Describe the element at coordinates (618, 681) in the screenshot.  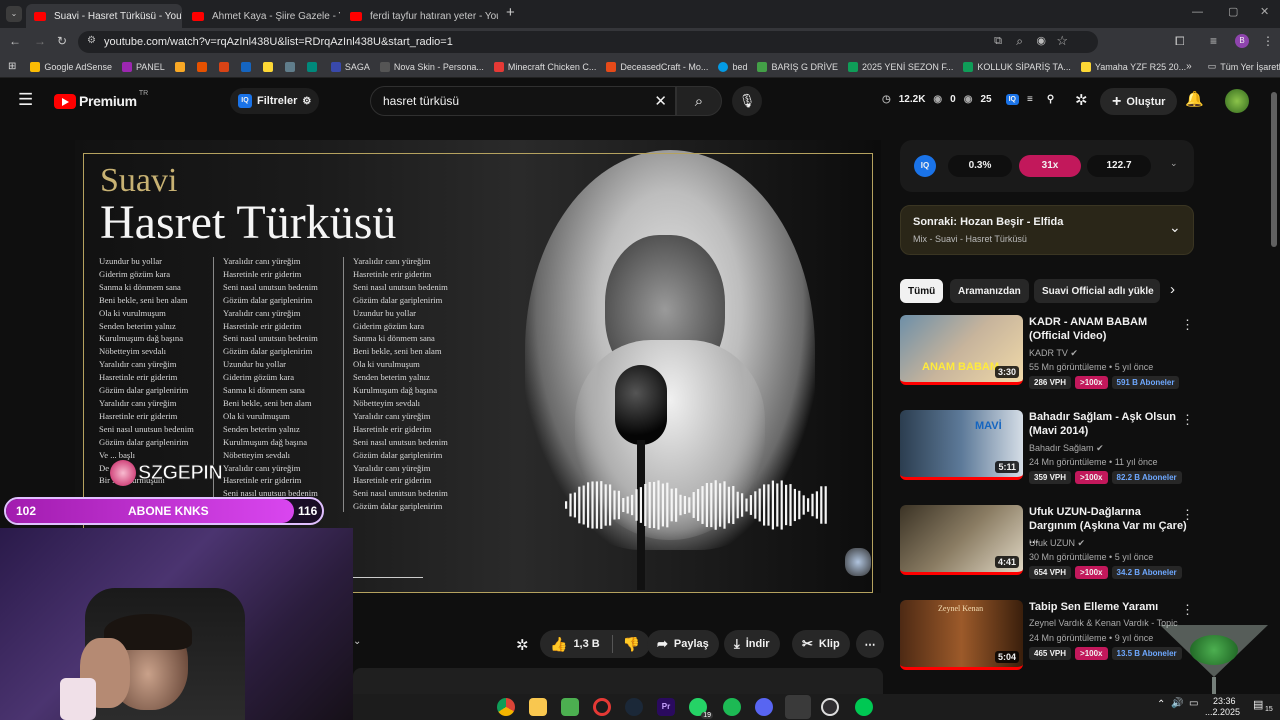
I see `description-box` at that location.